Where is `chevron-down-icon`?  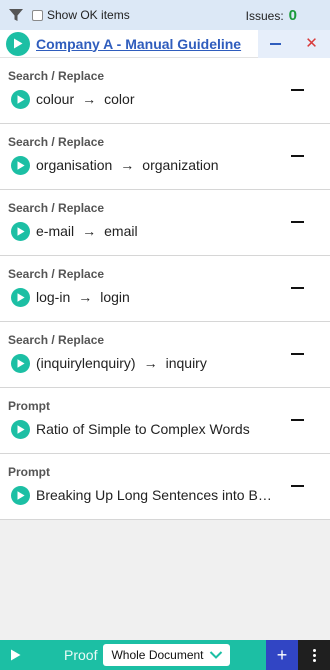 chevron-down-icon is located at coordinates (216, 655).